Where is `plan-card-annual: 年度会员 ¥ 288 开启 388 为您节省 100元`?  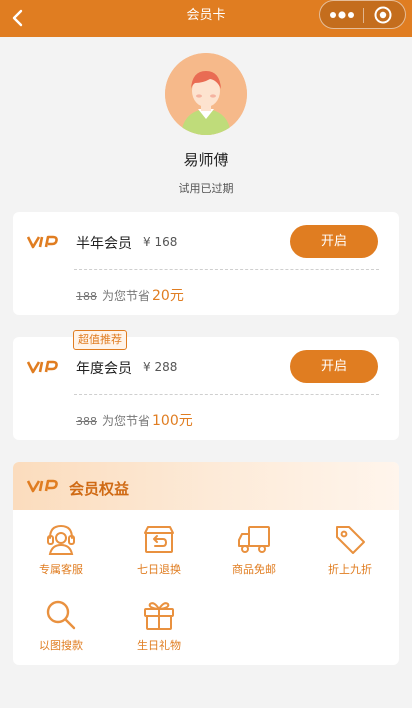 plan-card-annual: 年度会员 ¥ 288 开启 388 为您节省 100元 is located at coordinates (206, 388).